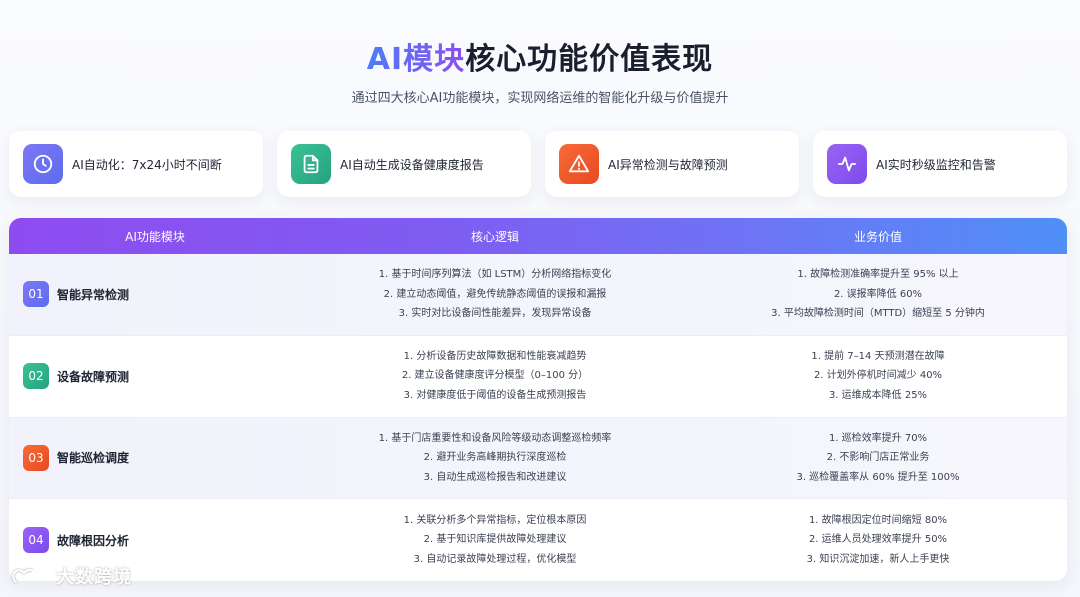  What do you see at coordinates (147, 164) in the screenshot?
I see `feature-card-label: AI自动化：7x24小时不间断` at bounding box center [147, 164].